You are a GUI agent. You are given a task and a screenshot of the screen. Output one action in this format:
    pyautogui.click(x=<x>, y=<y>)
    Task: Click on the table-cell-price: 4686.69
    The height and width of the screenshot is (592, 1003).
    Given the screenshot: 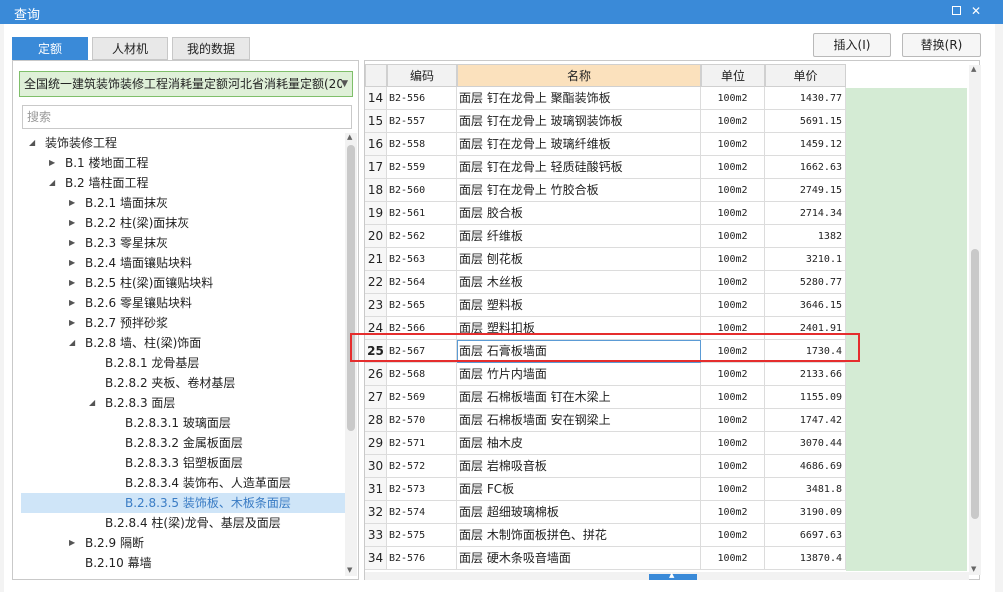 What is the action you would take?
    pyautogui.click(x=805, y=466)
    